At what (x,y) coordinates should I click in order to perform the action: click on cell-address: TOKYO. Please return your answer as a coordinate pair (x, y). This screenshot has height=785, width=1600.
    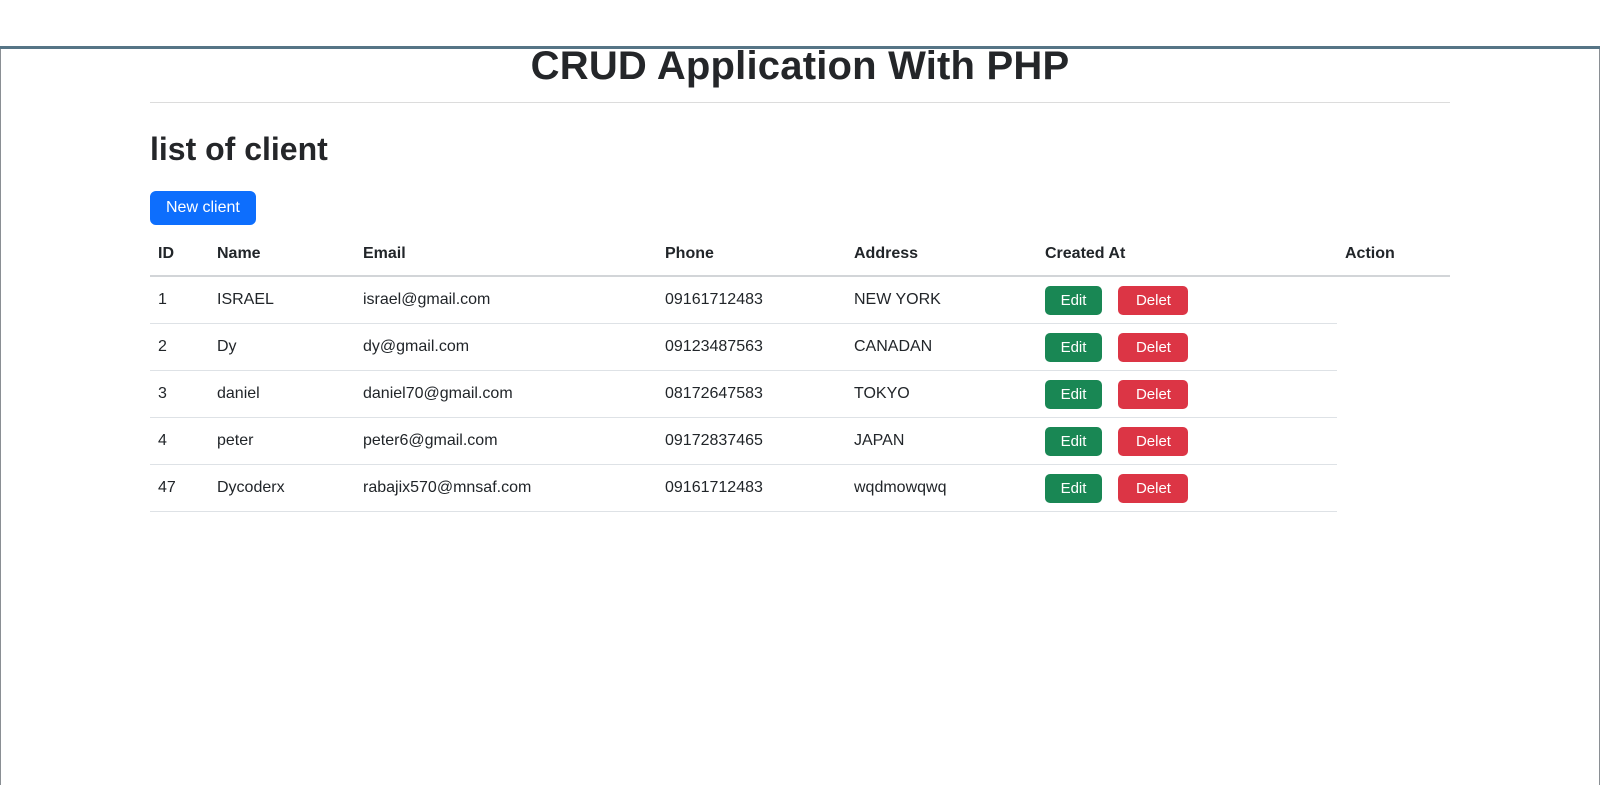
    Looking at the image, I should click on (941, 394).